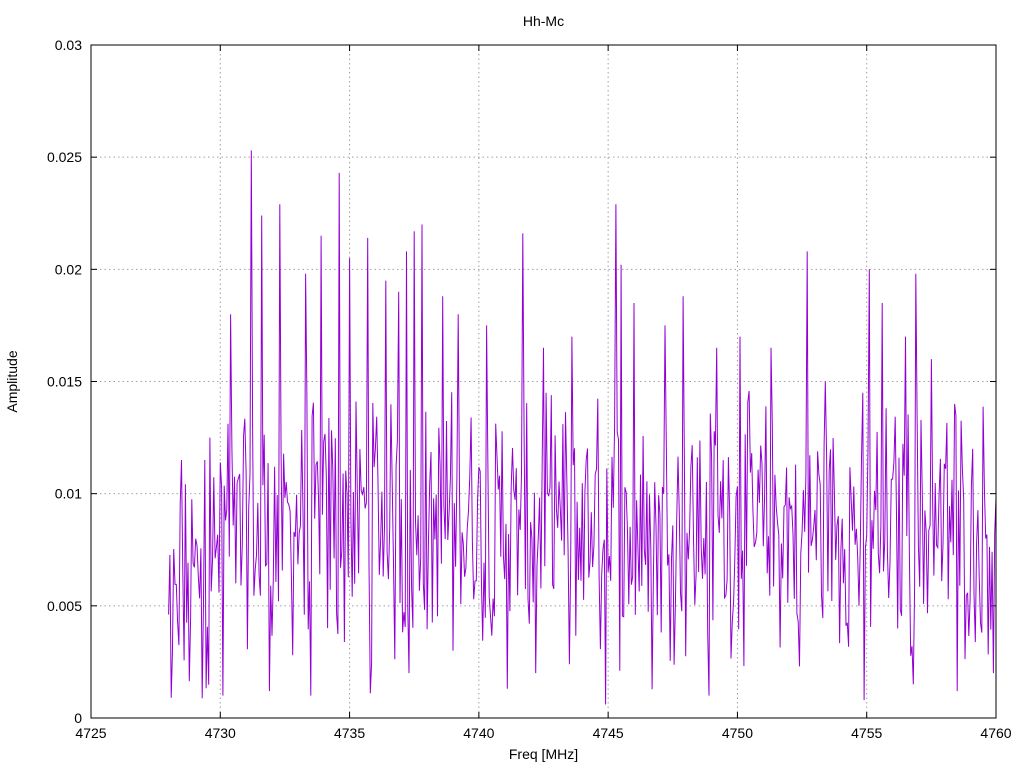 The image size is (1024, 768). Describe the element at coordinates (543, 733) in the screenshot. I see `x-tick-labels: 4725 4730 4735 4740 4745 4750 4755 4760` at that location.